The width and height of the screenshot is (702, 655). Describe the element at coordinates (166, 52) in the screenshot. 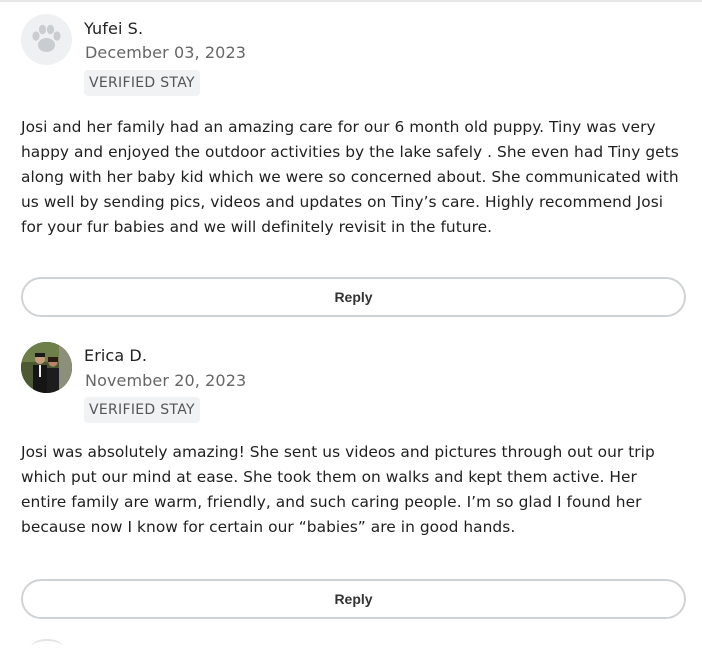

I see `review-date: December 03, 2023` at that location.